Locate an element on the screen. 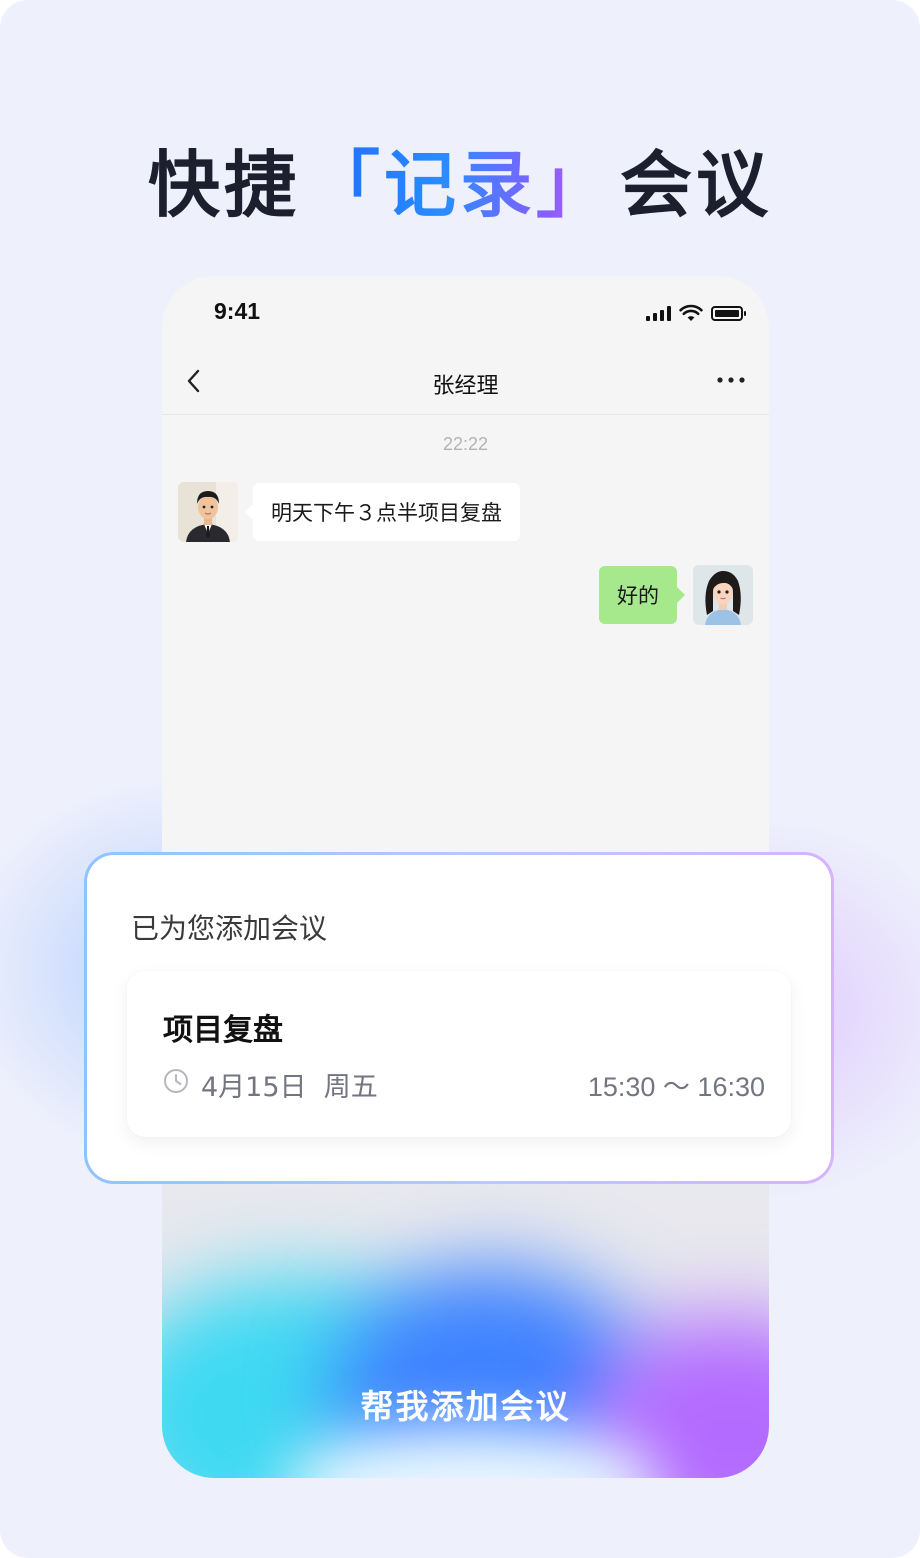 The image size is (920, 1558). event-time-range: 15:30 ～ 16:30 is located at coordinates (676, 1087).